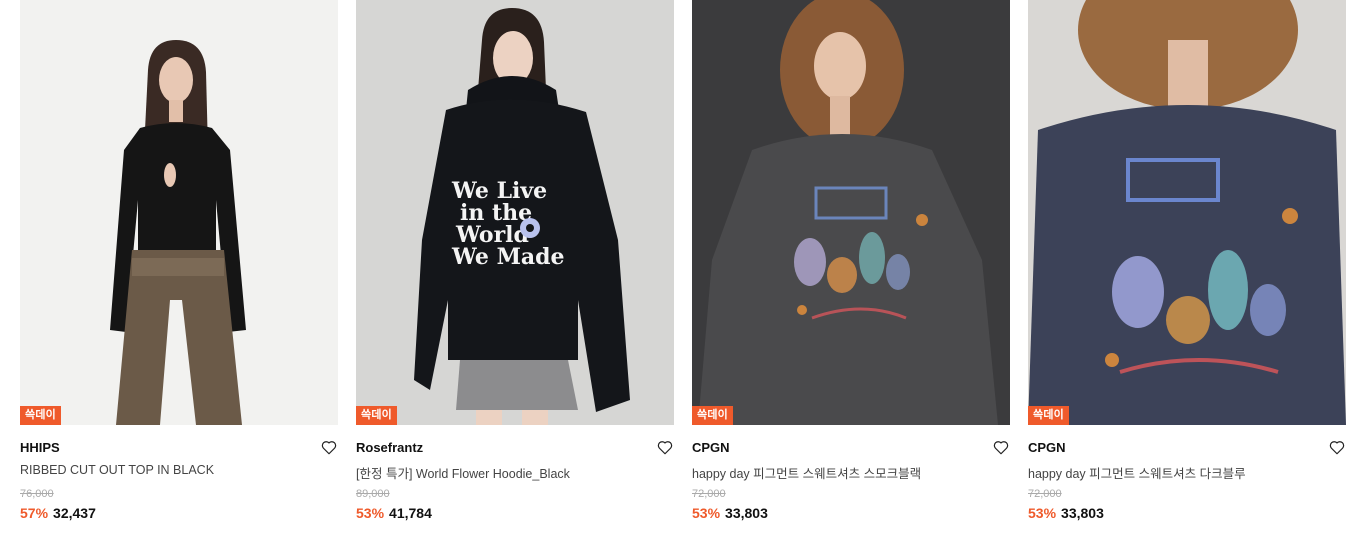 The height and width of the screenshot is (534, 1354). I want to click on discount-rate: 57%, so click(34, 513).